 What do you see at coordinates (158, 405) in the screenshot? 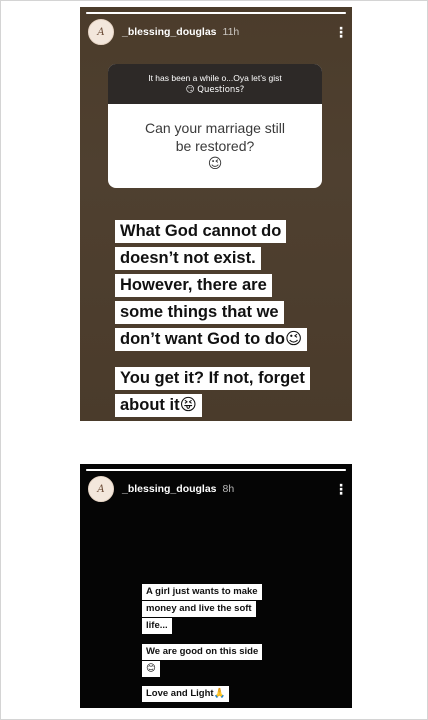
I see `caption-line: about it😝` at bounding box center [158, 405].